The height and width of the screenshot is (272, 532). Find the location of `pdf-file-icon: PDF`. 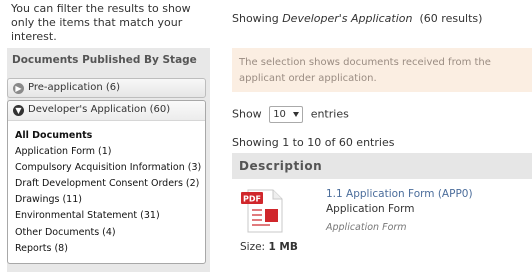

pdf-file-icon: PDF is located at coordinates (263, 211).